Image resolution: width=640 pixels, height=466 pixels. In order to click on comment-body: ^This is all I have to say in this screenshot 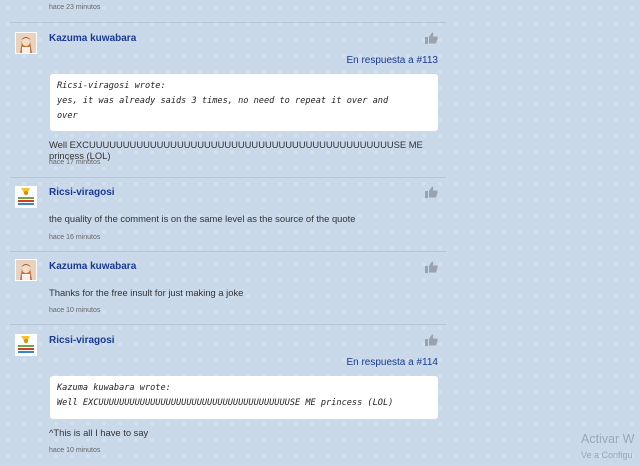, I will do `click(99, 432)`.